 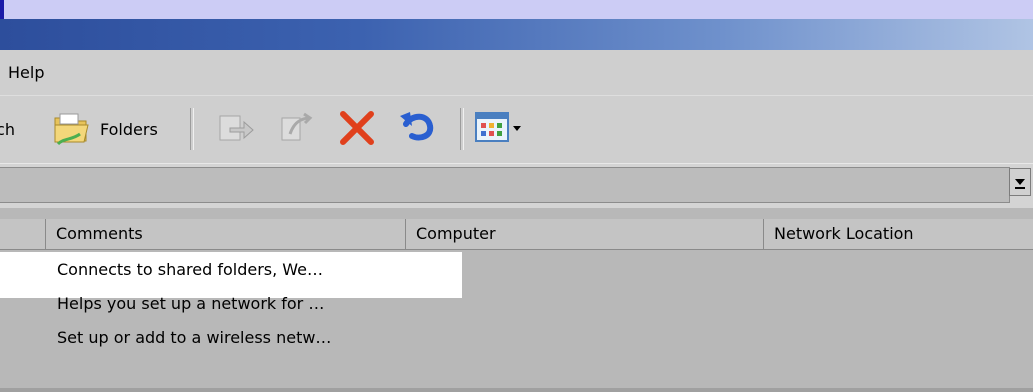 What do you see at coordinates (225, 234) in the screenshot?
I see `column-header-comments: Comments` at bounding box center [225, 234].